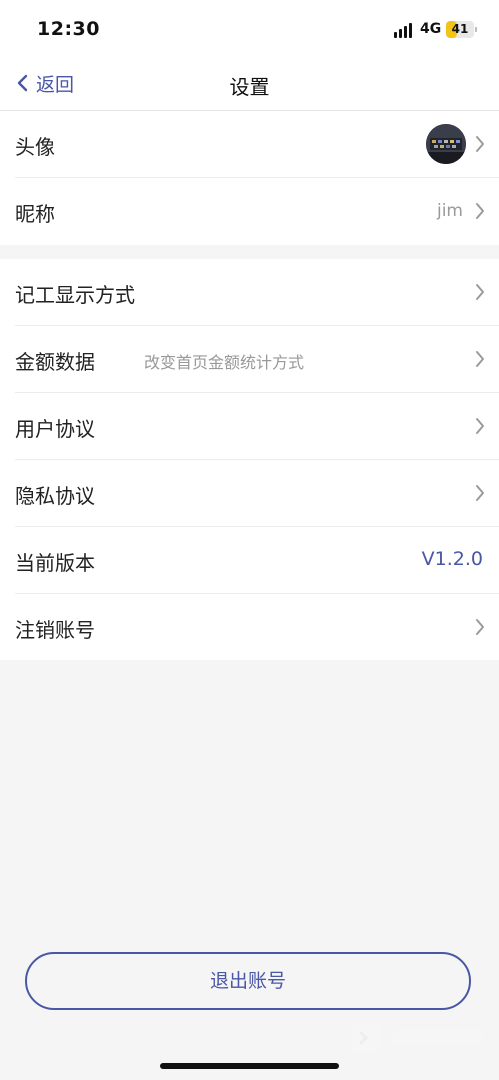 The height and width of the screenshot is (1080, 499). I want to click on battery-icon: 41, so click(461, 29).